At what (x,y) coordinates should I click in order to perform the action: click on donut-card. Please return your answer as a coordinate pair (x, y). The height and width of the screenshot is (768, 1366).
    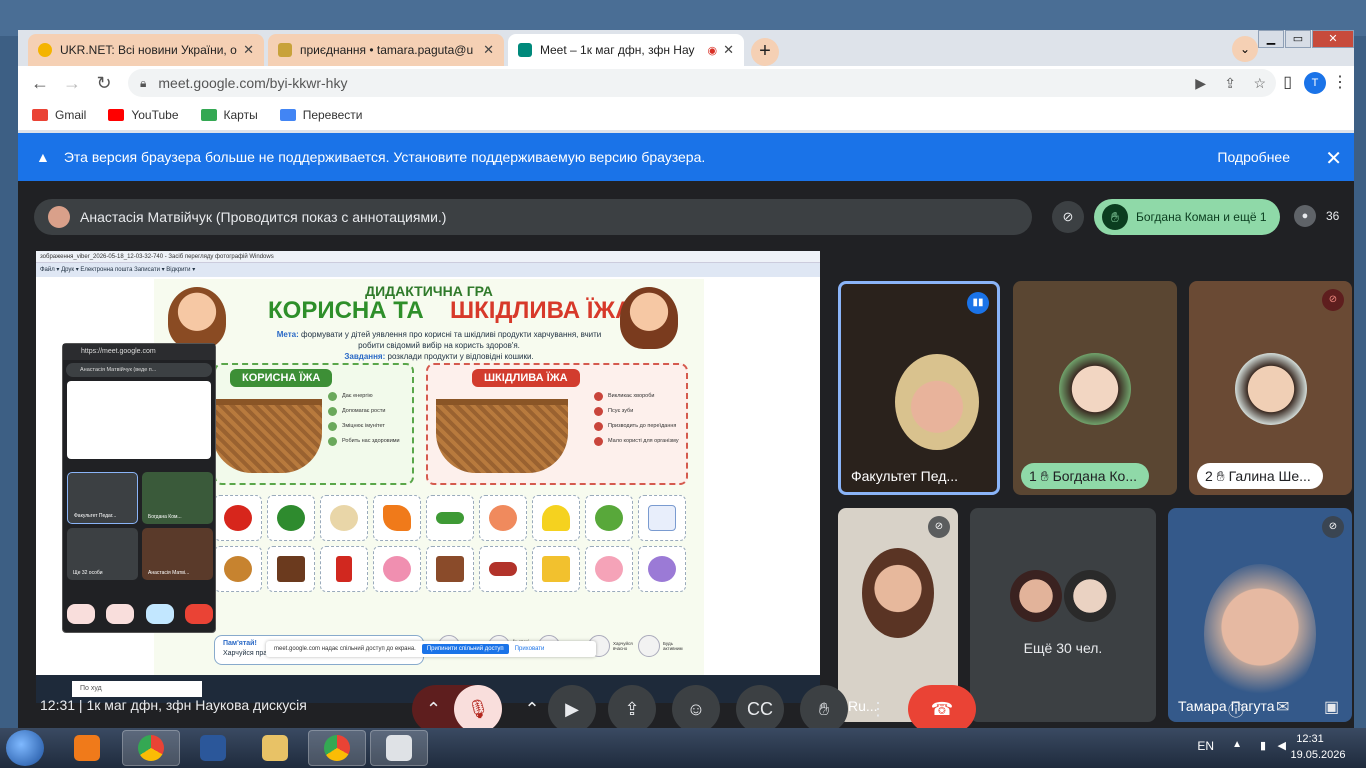
    Looking at the image, I should click on (397, 569).